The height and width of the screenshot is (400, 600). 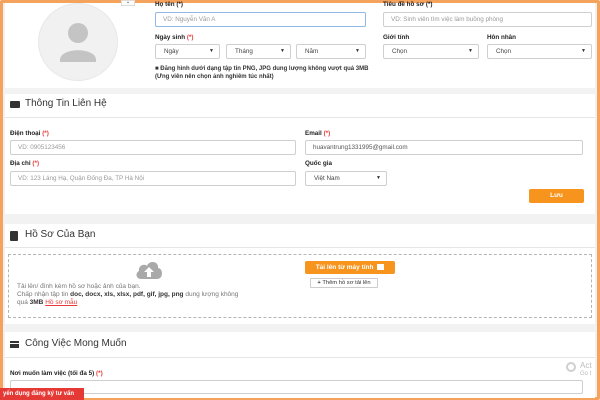 I want to click on phone-label-text: Điện thoại, so click(x=25, y=133).